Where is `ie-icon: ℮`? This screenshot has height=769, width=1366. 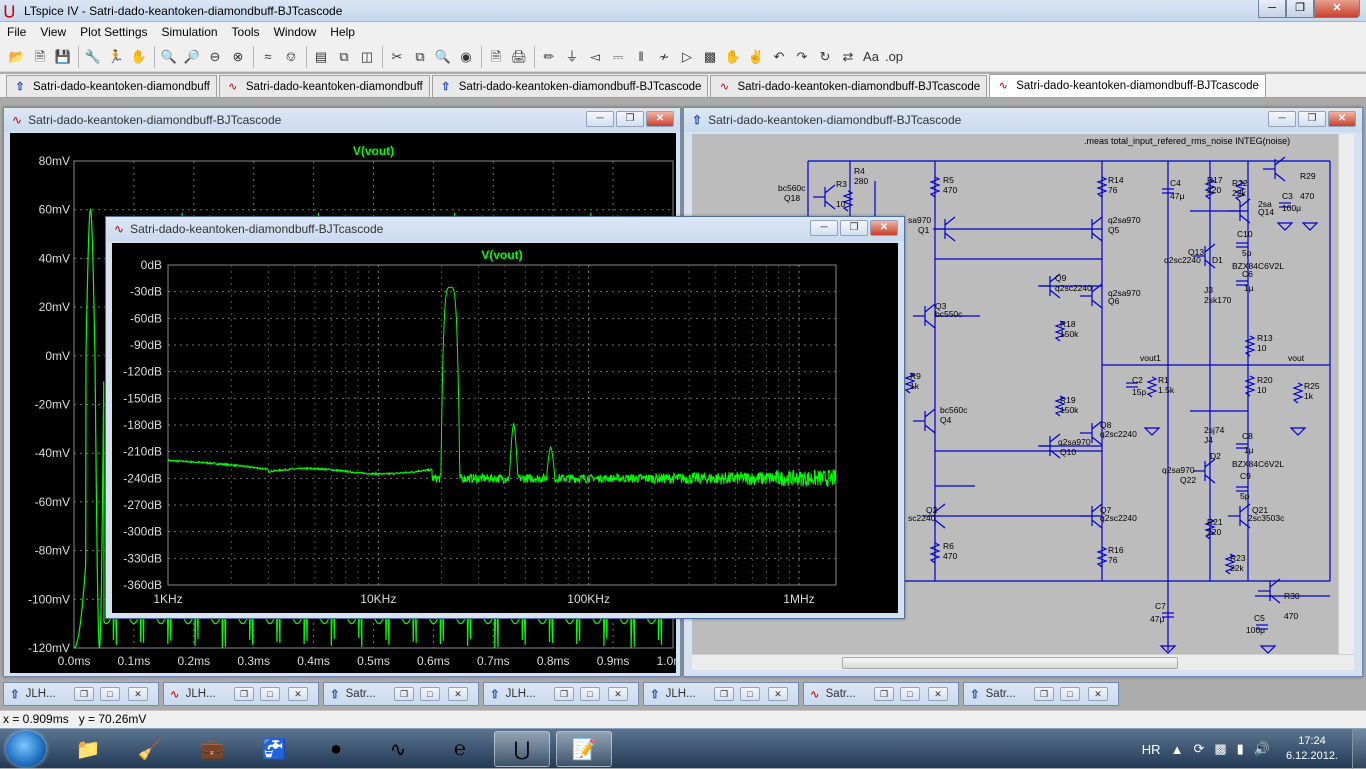 ie-icon: ℮ is located at coordinates (460, 749).